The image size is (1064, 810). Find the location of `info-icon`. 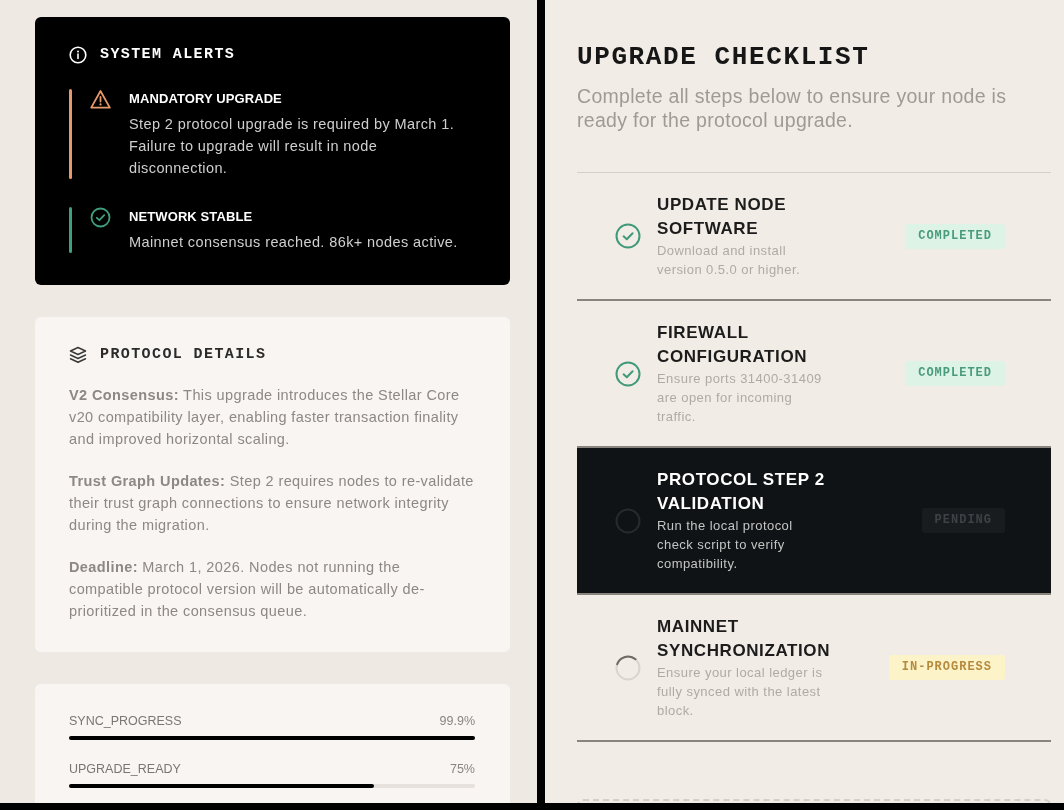

info-icon is located at coordinates (78, 55).